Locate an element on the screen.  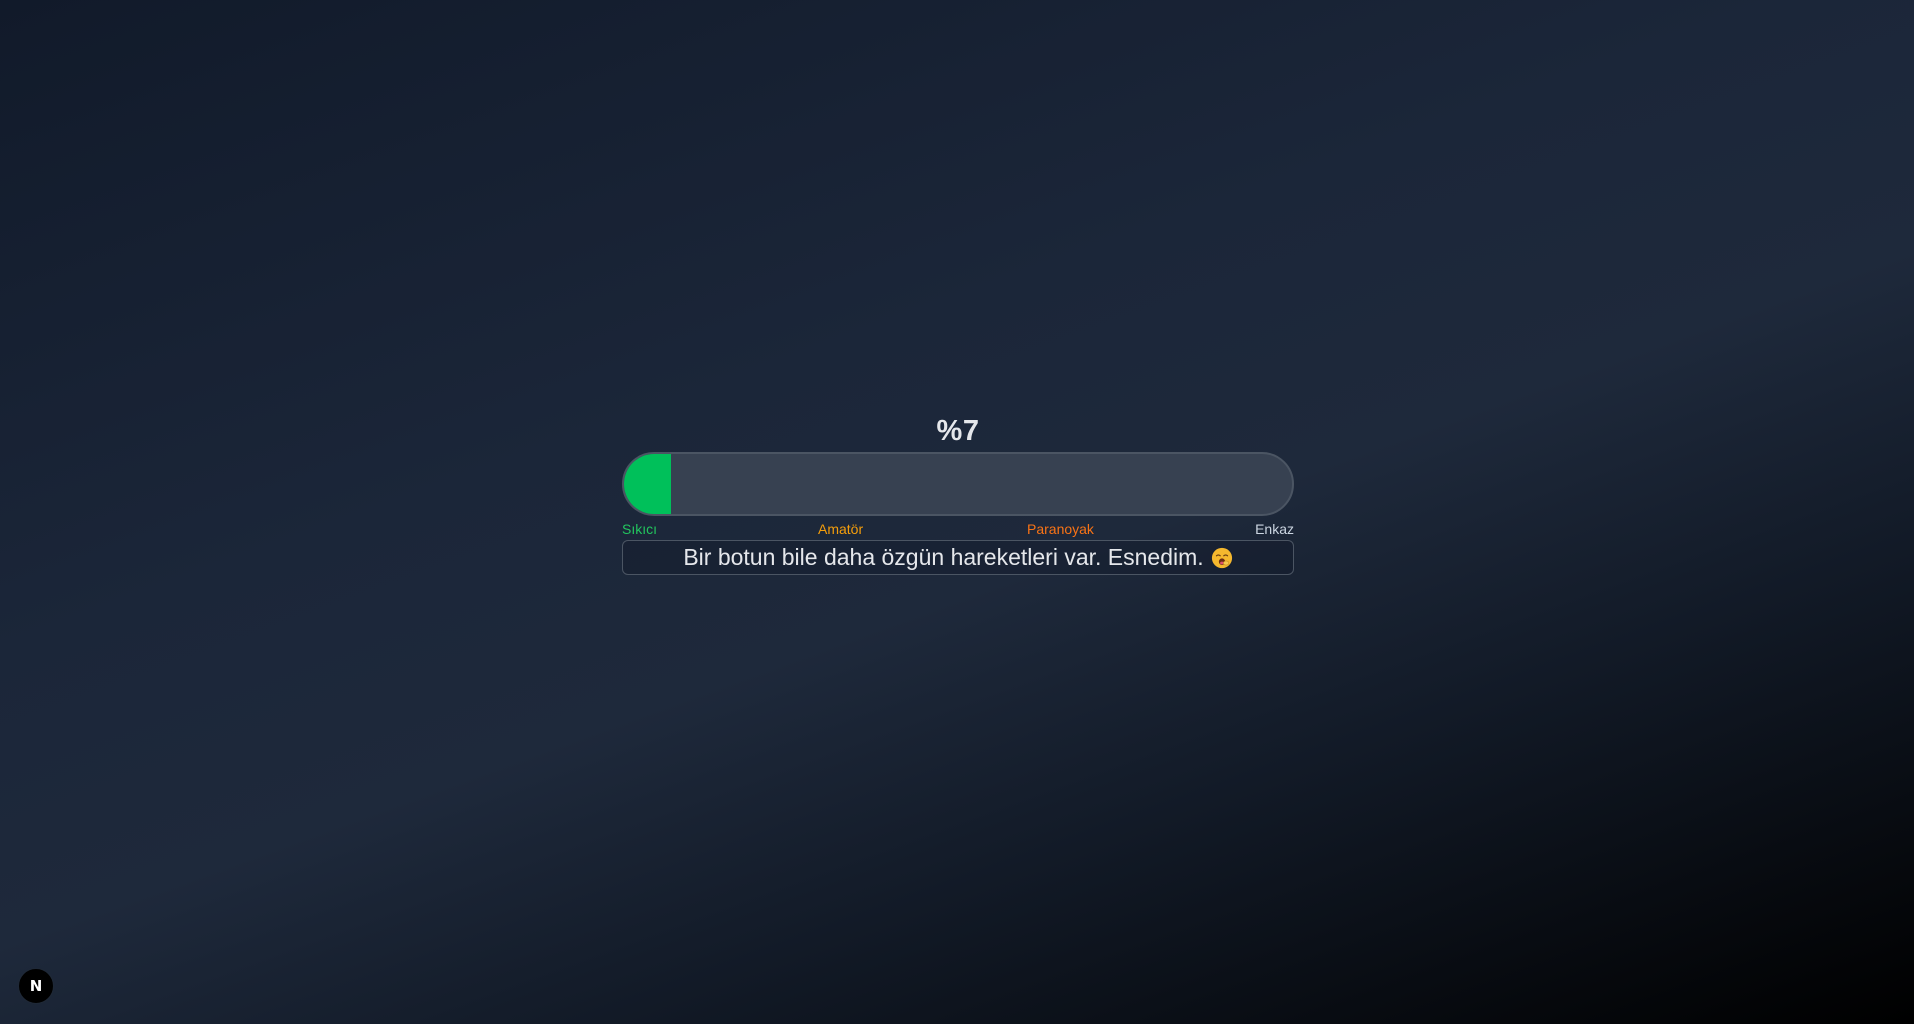
scale-label-amator: Amatör is located at coordinates (841, 529).